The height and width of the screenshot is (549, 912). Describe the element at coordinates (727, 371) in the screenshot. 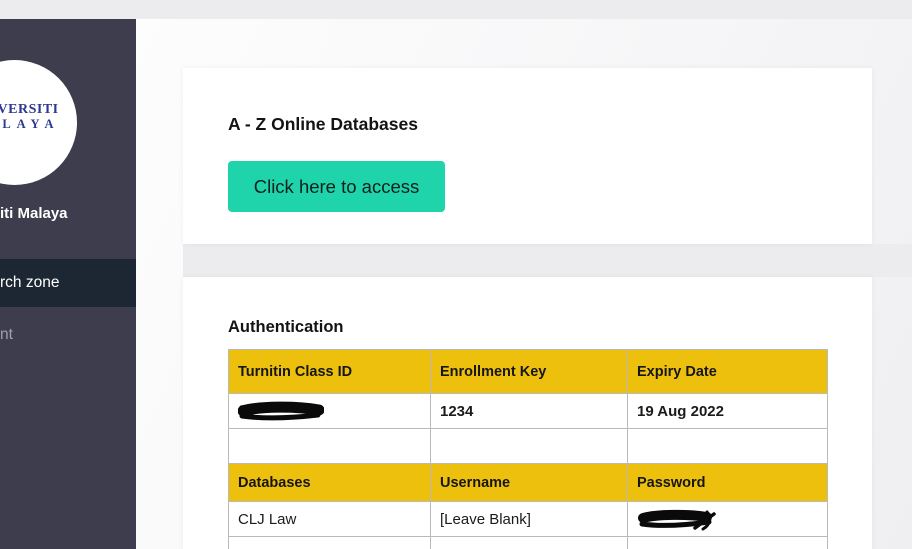

I see `header-expiry-date: Expiry Date` at that location.